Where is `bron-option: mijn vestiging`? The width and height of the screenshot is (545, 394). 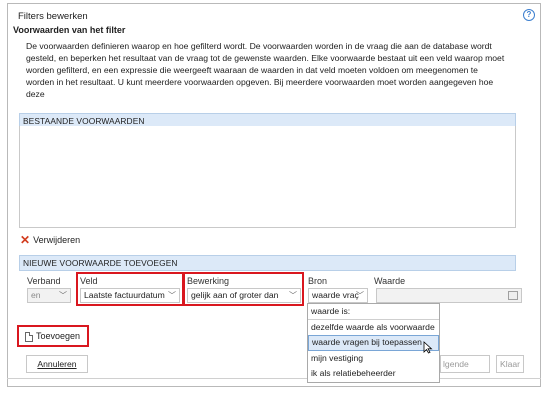 bron-option: mijn vestiging is located at coordinates (373, 359).